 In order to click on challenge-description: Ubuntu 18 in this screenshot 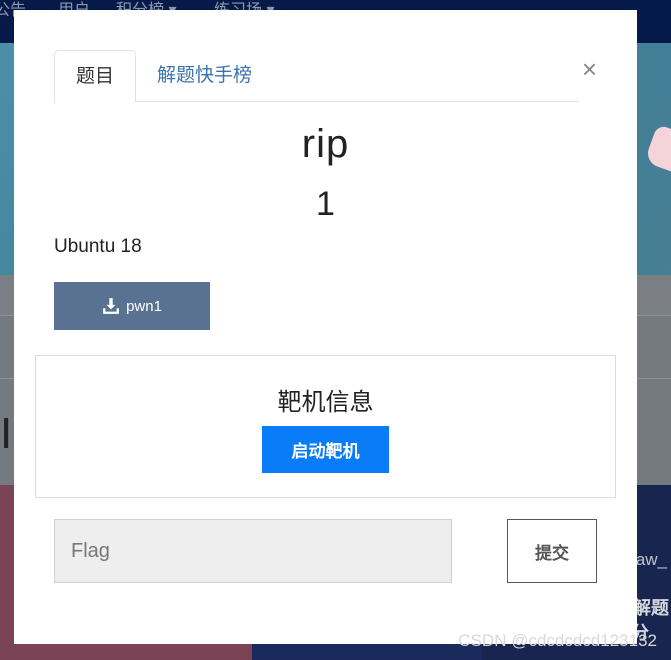, I will do `click(98, 246)`.